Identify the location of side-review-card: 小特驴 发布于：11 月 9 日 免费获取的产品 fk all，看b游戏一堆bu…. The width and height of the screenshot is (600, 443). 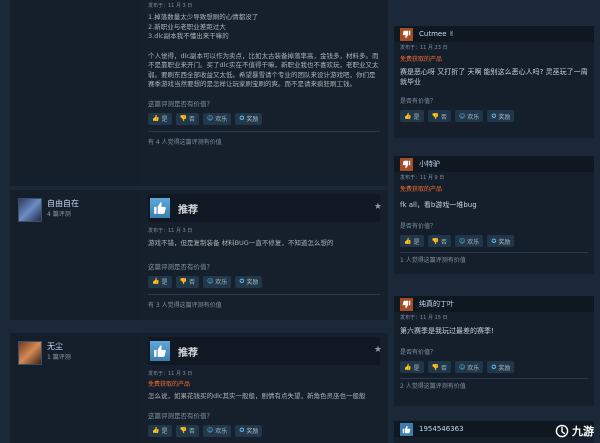
(494, 215).